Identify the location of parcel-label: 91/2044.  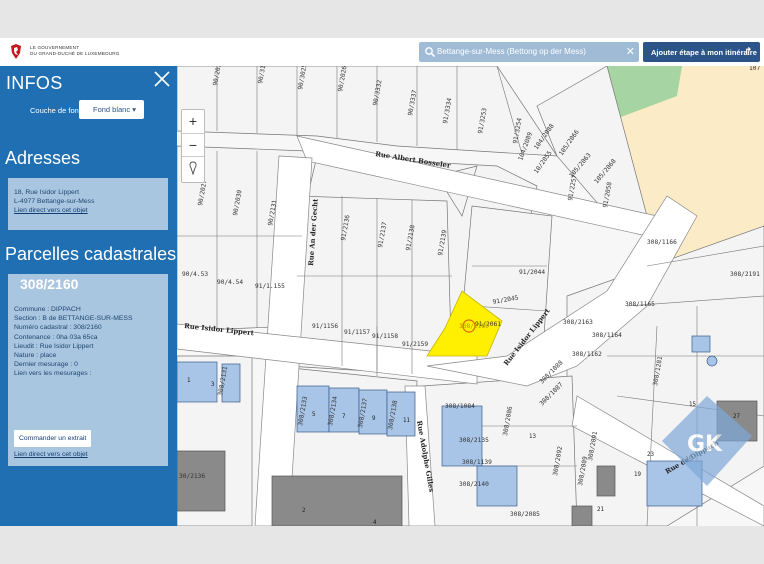
(532, 272).